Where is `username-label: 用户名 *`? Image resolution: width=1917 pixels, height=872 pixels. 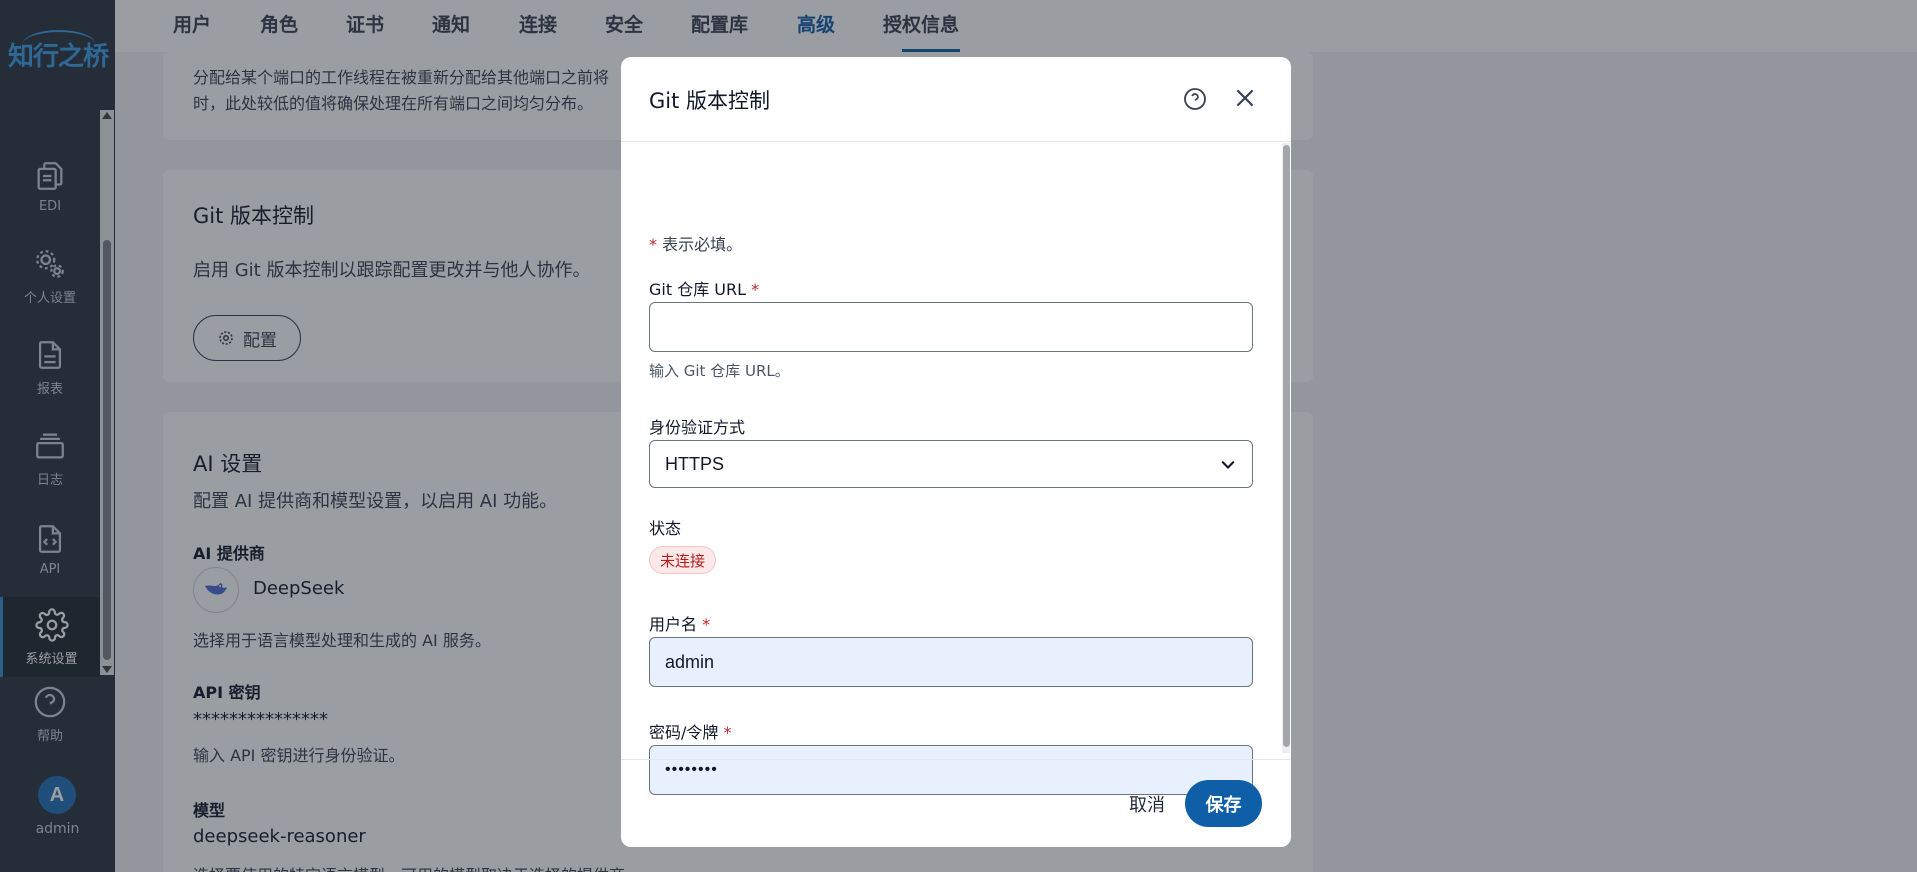 username-label: 用户名 * is located at coordinates (679, 623).